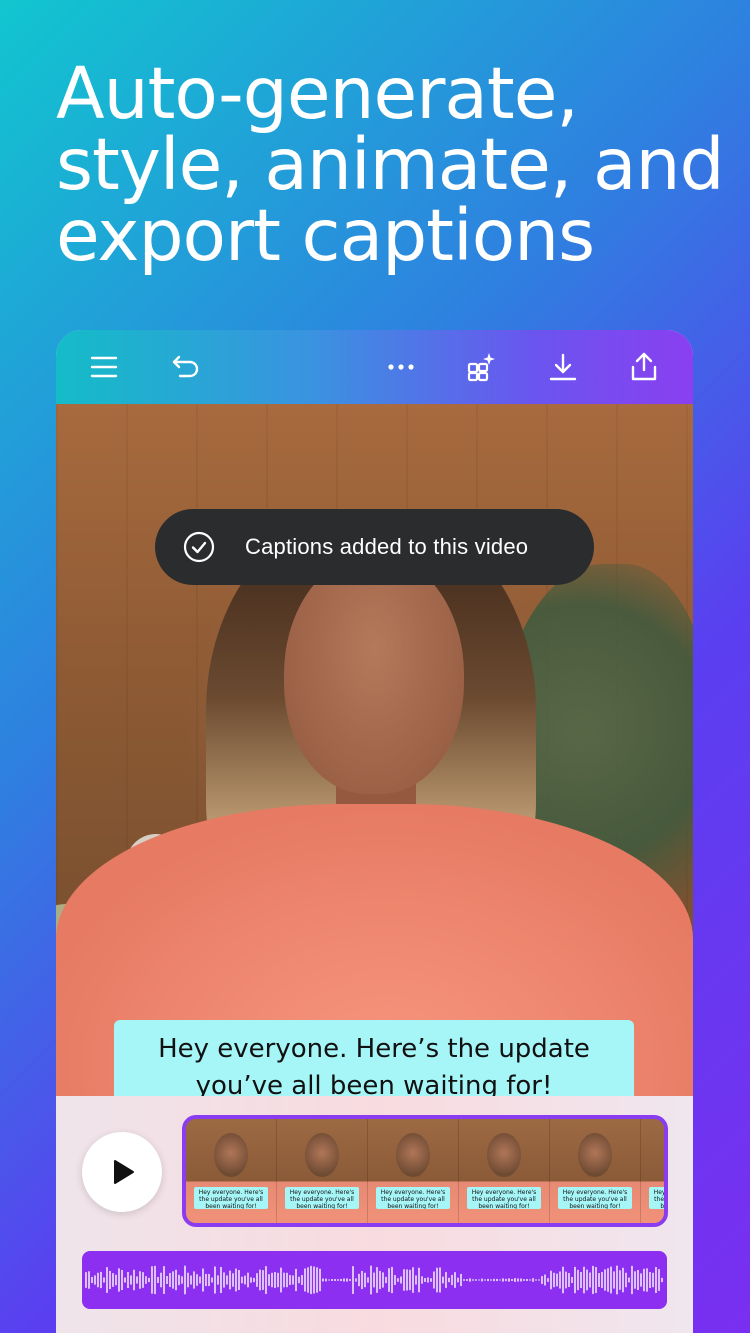 This screenshot has height=1333, width=750. What do you see at coordinates (186, 367) in the screenshot?
I see `undo-icon` at bounding box center [186, 367].